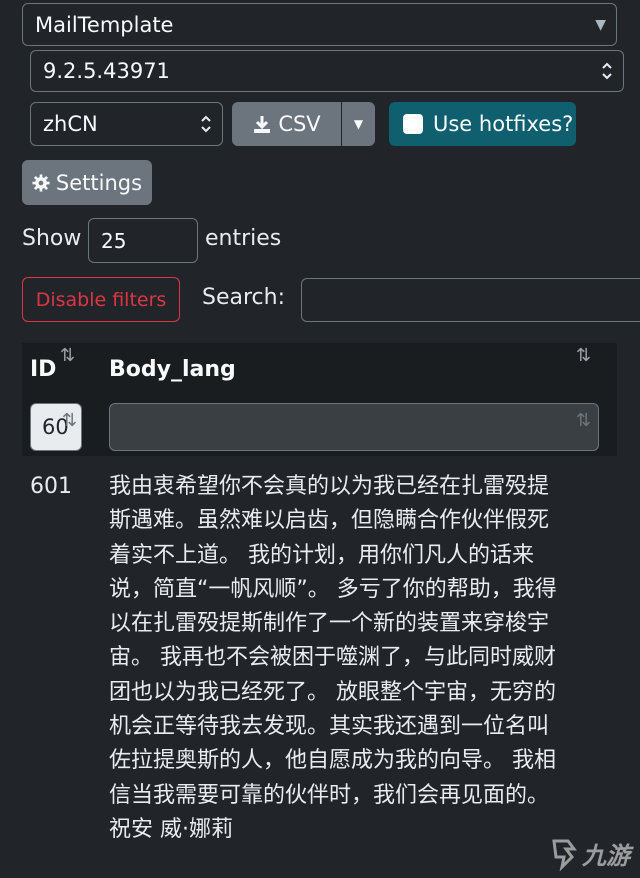 This screenshot has width=640, height=878. Describe the element at coordinates (413, 124) in the screenshot. I see `hotfix-checkbox` at that location.